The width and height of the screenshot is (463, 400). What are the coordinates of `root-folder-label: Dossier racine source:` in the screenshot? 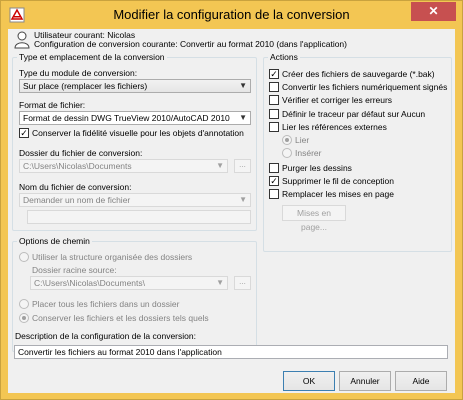 It's located at (74, 270).